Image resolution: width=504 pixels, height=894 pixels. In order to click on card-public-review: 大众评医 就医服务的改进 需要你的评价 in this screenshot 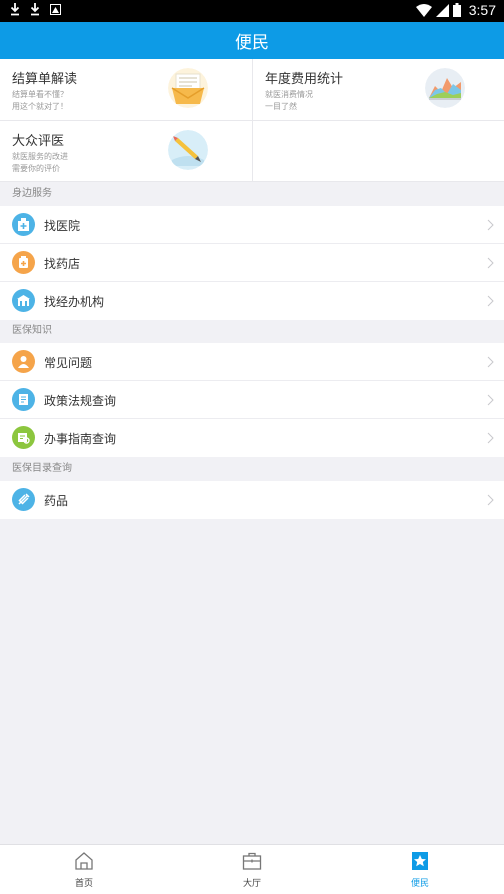, I will do `click(126, 151)`.